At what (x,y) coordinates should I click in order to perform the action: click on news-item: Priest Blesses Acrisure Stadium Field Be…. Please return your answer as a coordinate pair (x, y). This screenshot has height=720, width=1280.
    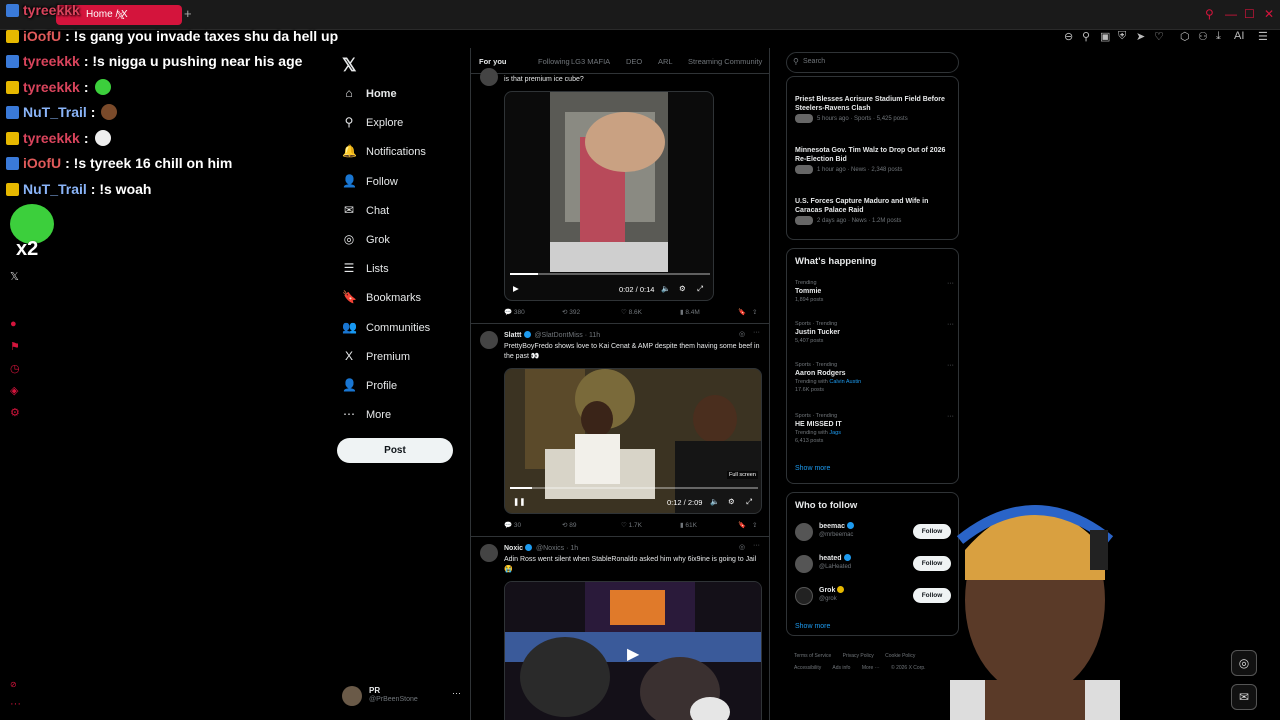
    Looking at the image, I should click on (875, 109).